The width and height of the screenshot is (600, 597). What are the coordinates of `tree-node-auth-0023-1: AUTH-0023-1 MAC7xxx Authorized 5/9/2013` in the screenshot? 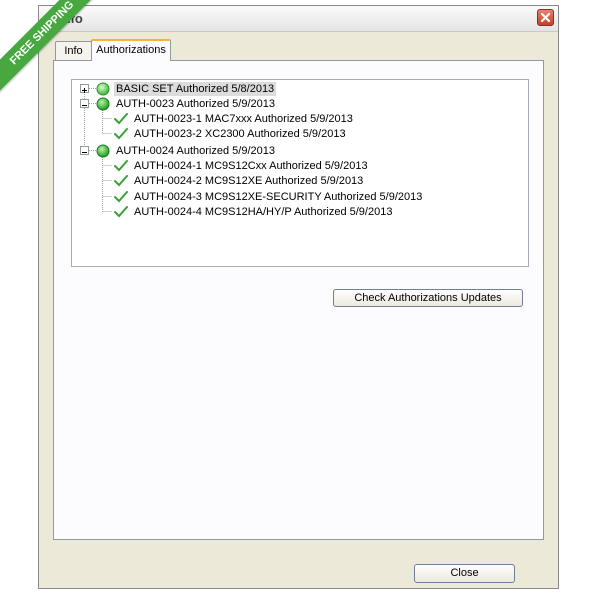 It's located at (300, 119).